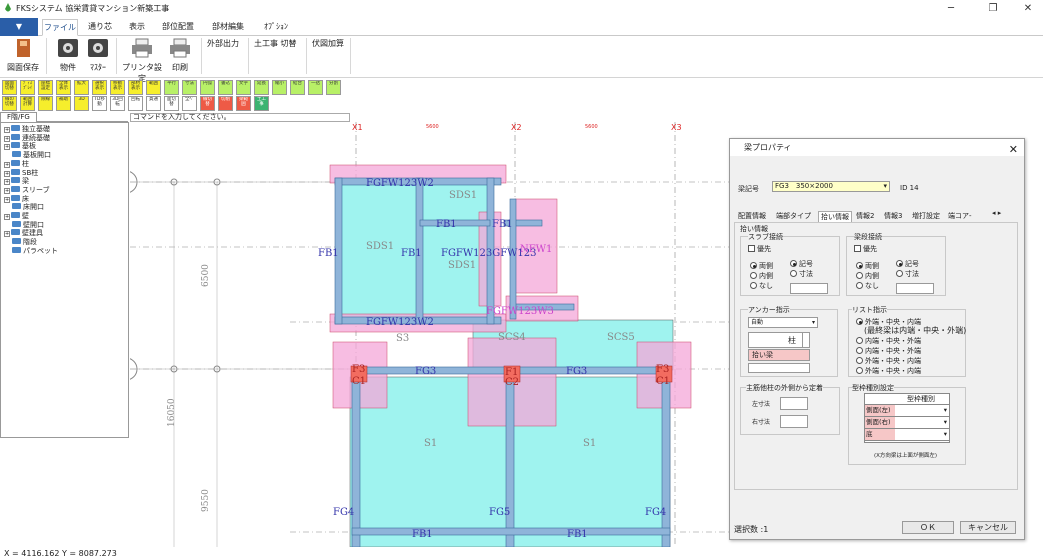  What do you see at coordinates (240, 117) in the screenshot?
I see `command-input: コマンドを入力してください。` at bounding box center [240, 117].